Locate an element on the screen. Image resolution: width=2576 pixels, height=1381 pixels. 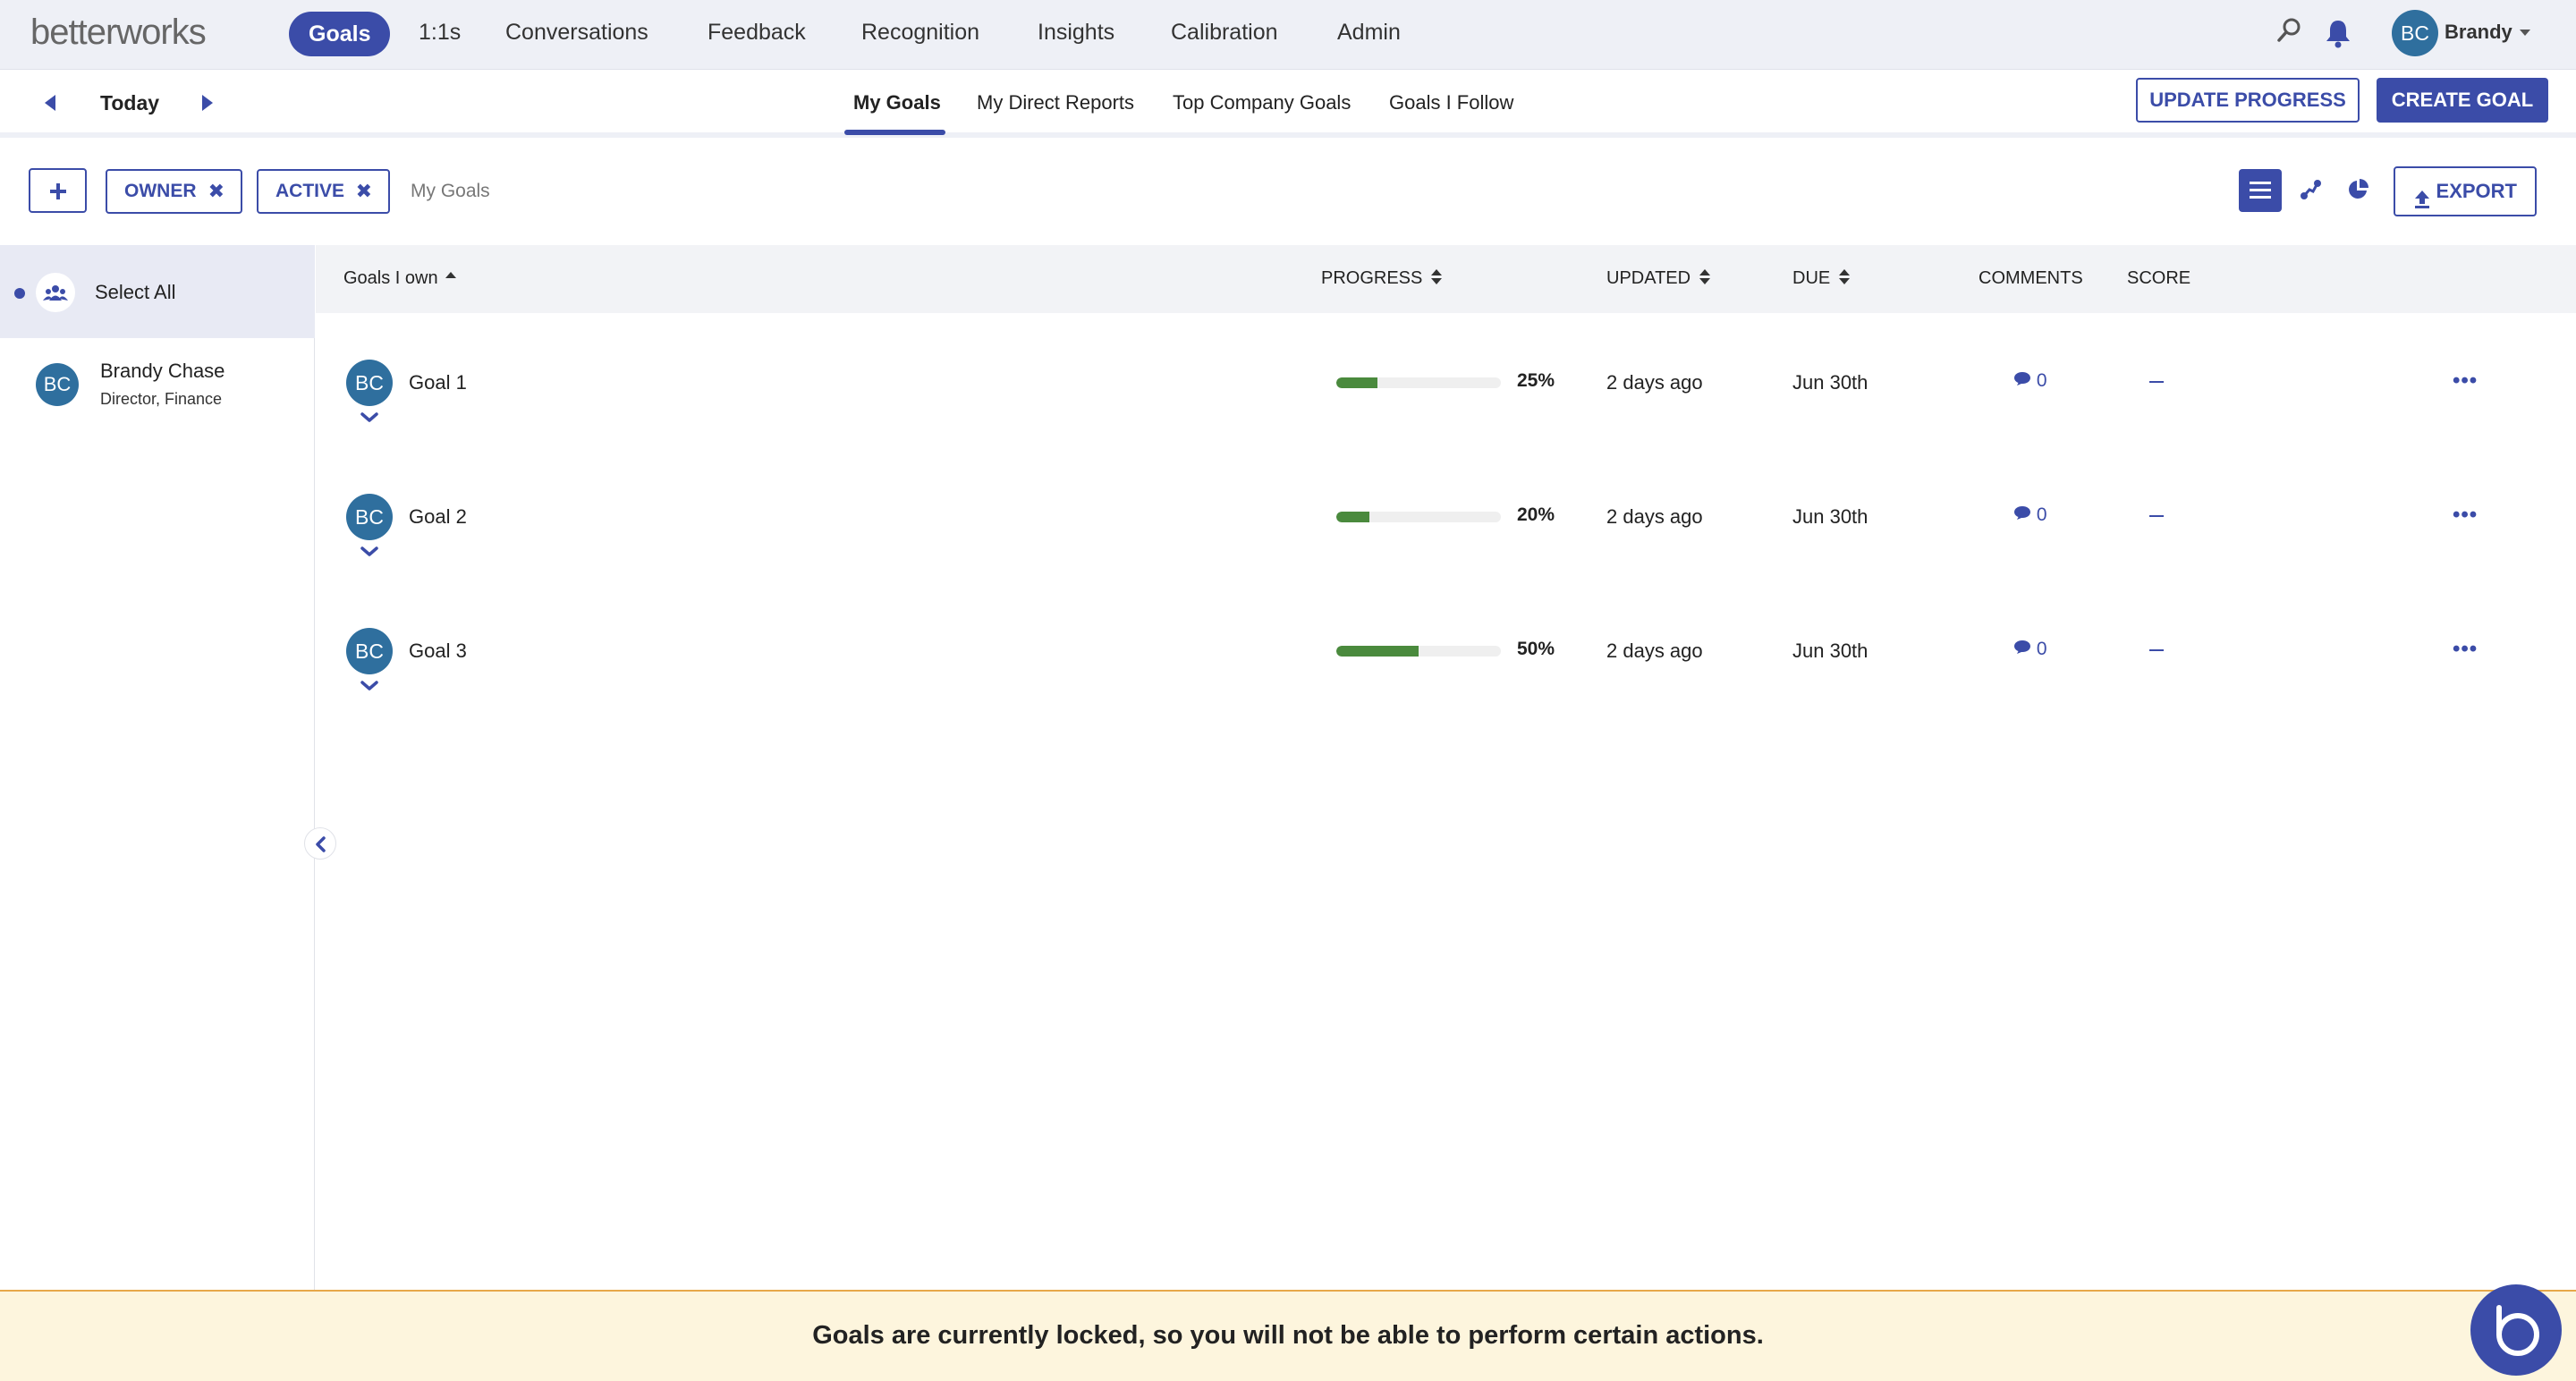
tab-goals-i-follow: Goals I Follow is located at coordinates (1451, 102).